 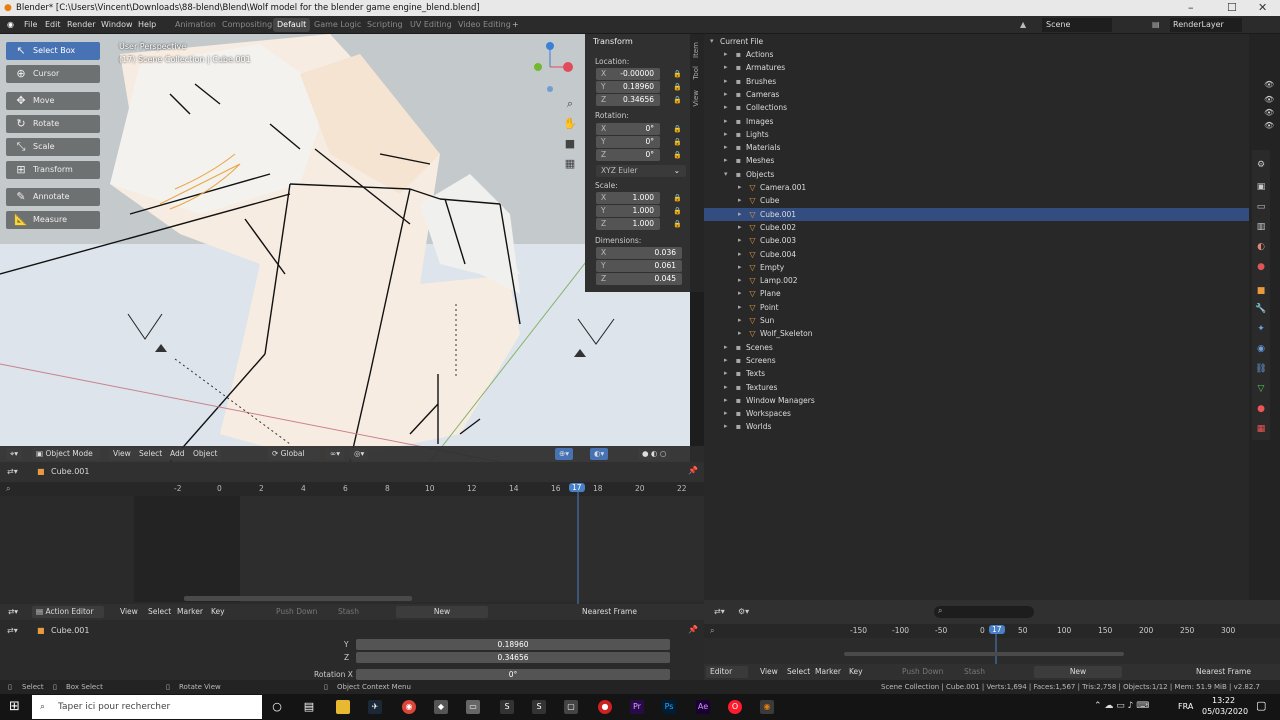 What do you see at coordinates (1261, 429) in the screenshot?
I see `texture-icon: ▦` at bounding box center [1261, 429].